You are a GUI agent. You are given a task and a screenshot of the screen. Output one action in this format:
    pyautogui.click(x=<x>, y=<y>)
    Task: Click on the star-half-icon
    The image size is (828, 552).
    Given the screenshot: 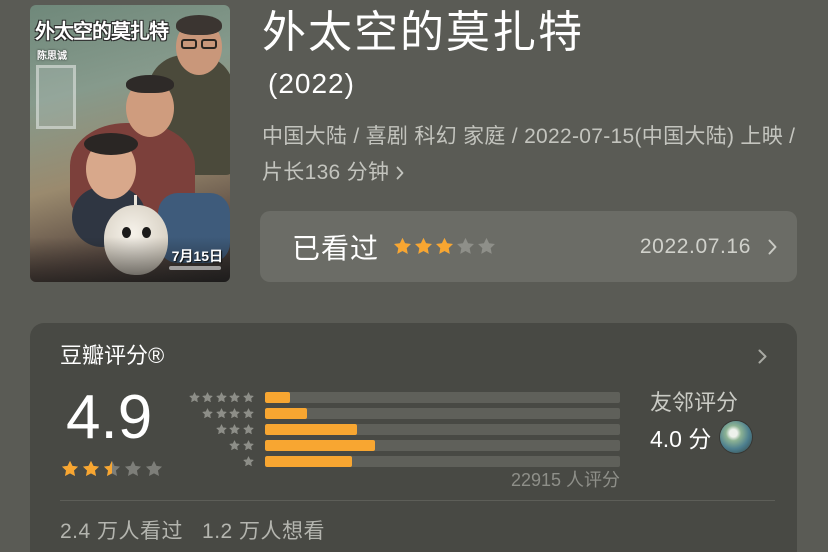 What is the action you would take?
    pyautogui.click(x=112, y=468)
    